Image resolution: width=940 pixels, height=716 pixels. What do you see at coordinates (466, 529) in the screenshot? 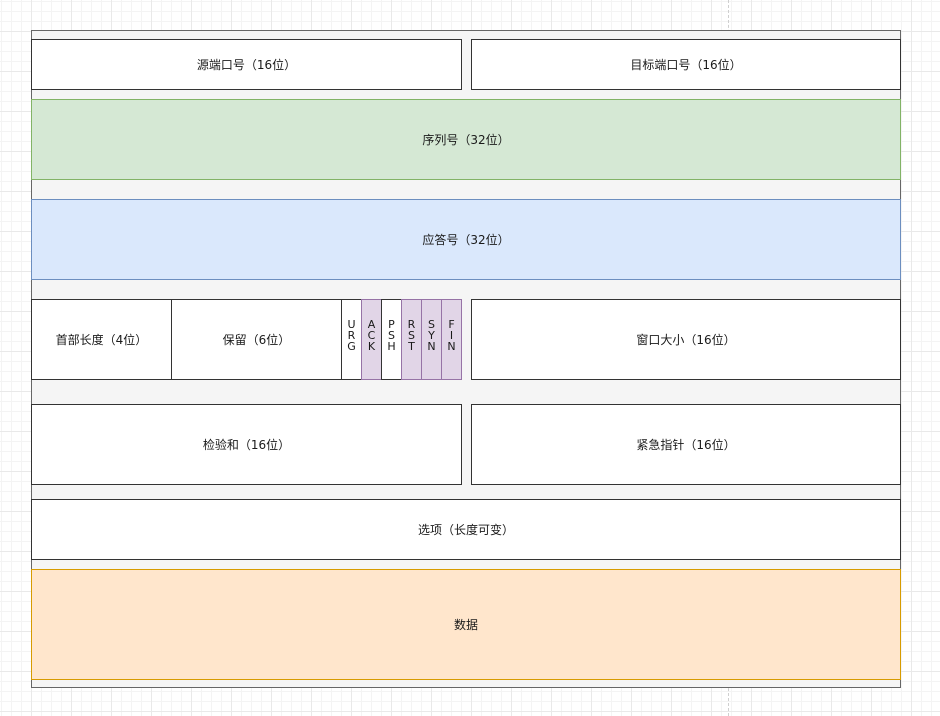
I see `options-field: 选项（长度可变）` at bounding box center [466, 529].